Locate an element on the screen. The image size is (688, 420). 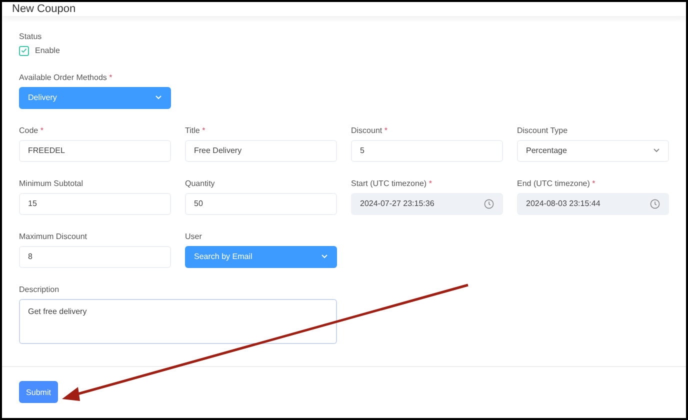
field-label: Minimum Subtotal is located at coordinates (51, 183).